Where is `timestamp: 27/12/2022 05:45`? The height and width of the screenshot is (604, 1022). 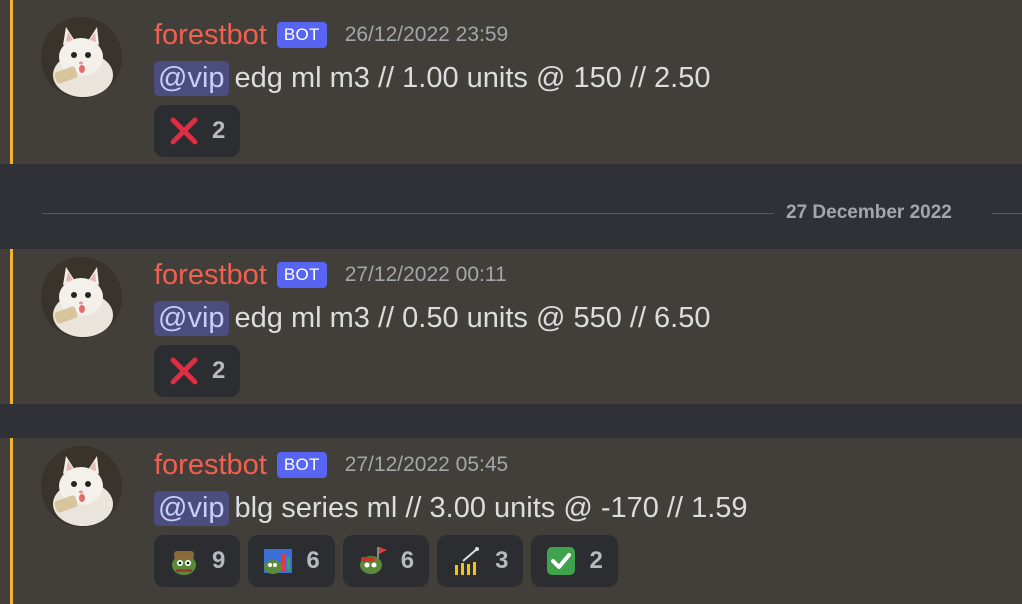 timestamp: 27/12/2022 05:45 is located at coordinates (427, 465).